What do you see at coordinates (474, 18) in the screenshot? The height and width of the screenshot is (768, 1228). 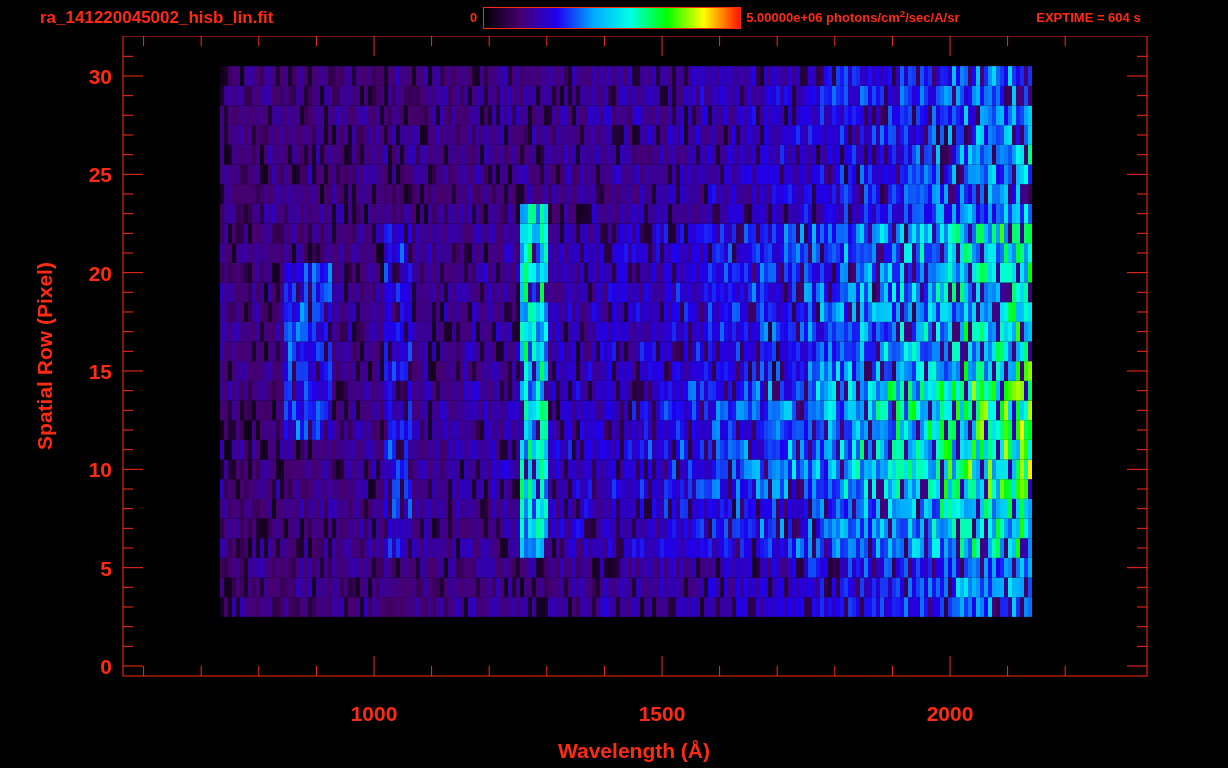 I see `colorbar-min-label: 0` at bounding box center [474, 18].